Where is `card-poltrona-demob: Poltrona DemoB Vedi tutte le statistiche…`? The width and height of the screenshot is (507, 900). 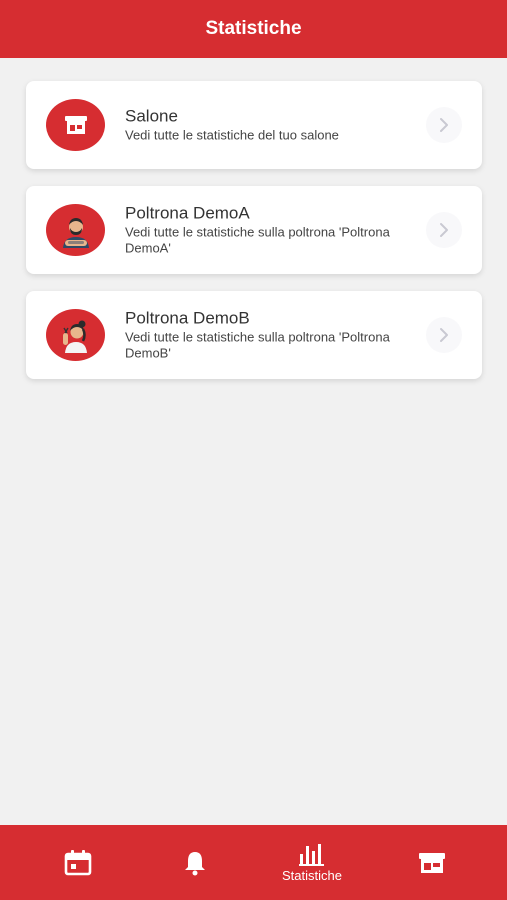
card-poltrona-demob: Poltrona DemoB Vedi tutte le statistiche… is located at coordinates (254, 335).